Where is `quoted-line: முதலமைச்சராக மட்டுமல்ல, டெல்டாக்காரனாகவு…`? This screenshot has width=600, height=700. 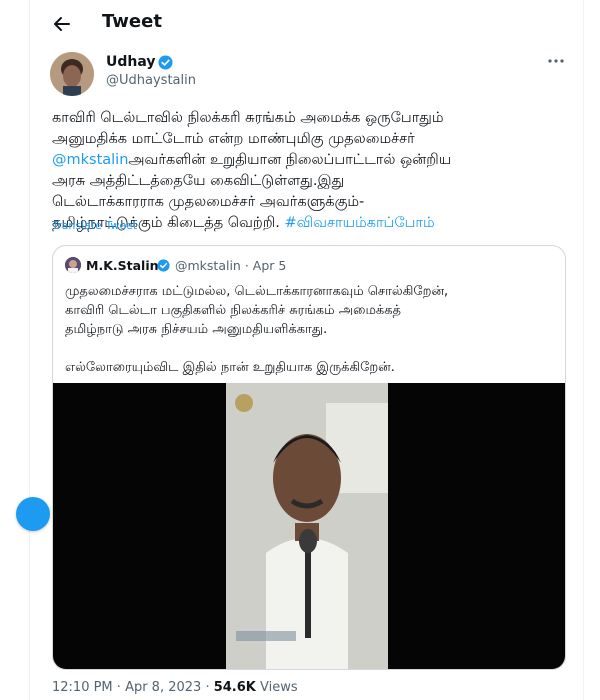
quoted-line: முதலமைச்சராக மட்டுமல்ல, டெல்டாக்காரனாகவு… is located at coordinates (257, 291).